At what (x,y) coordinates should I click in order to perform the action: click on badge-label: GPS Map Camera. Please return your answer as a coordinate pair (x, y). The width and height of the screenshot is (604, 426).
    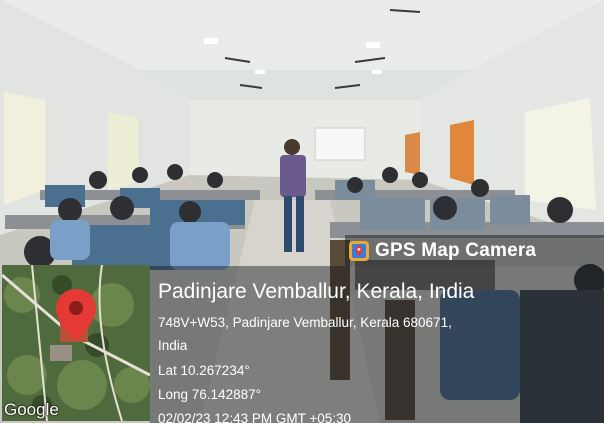
    Looking at the image, I should click on (456, 250).